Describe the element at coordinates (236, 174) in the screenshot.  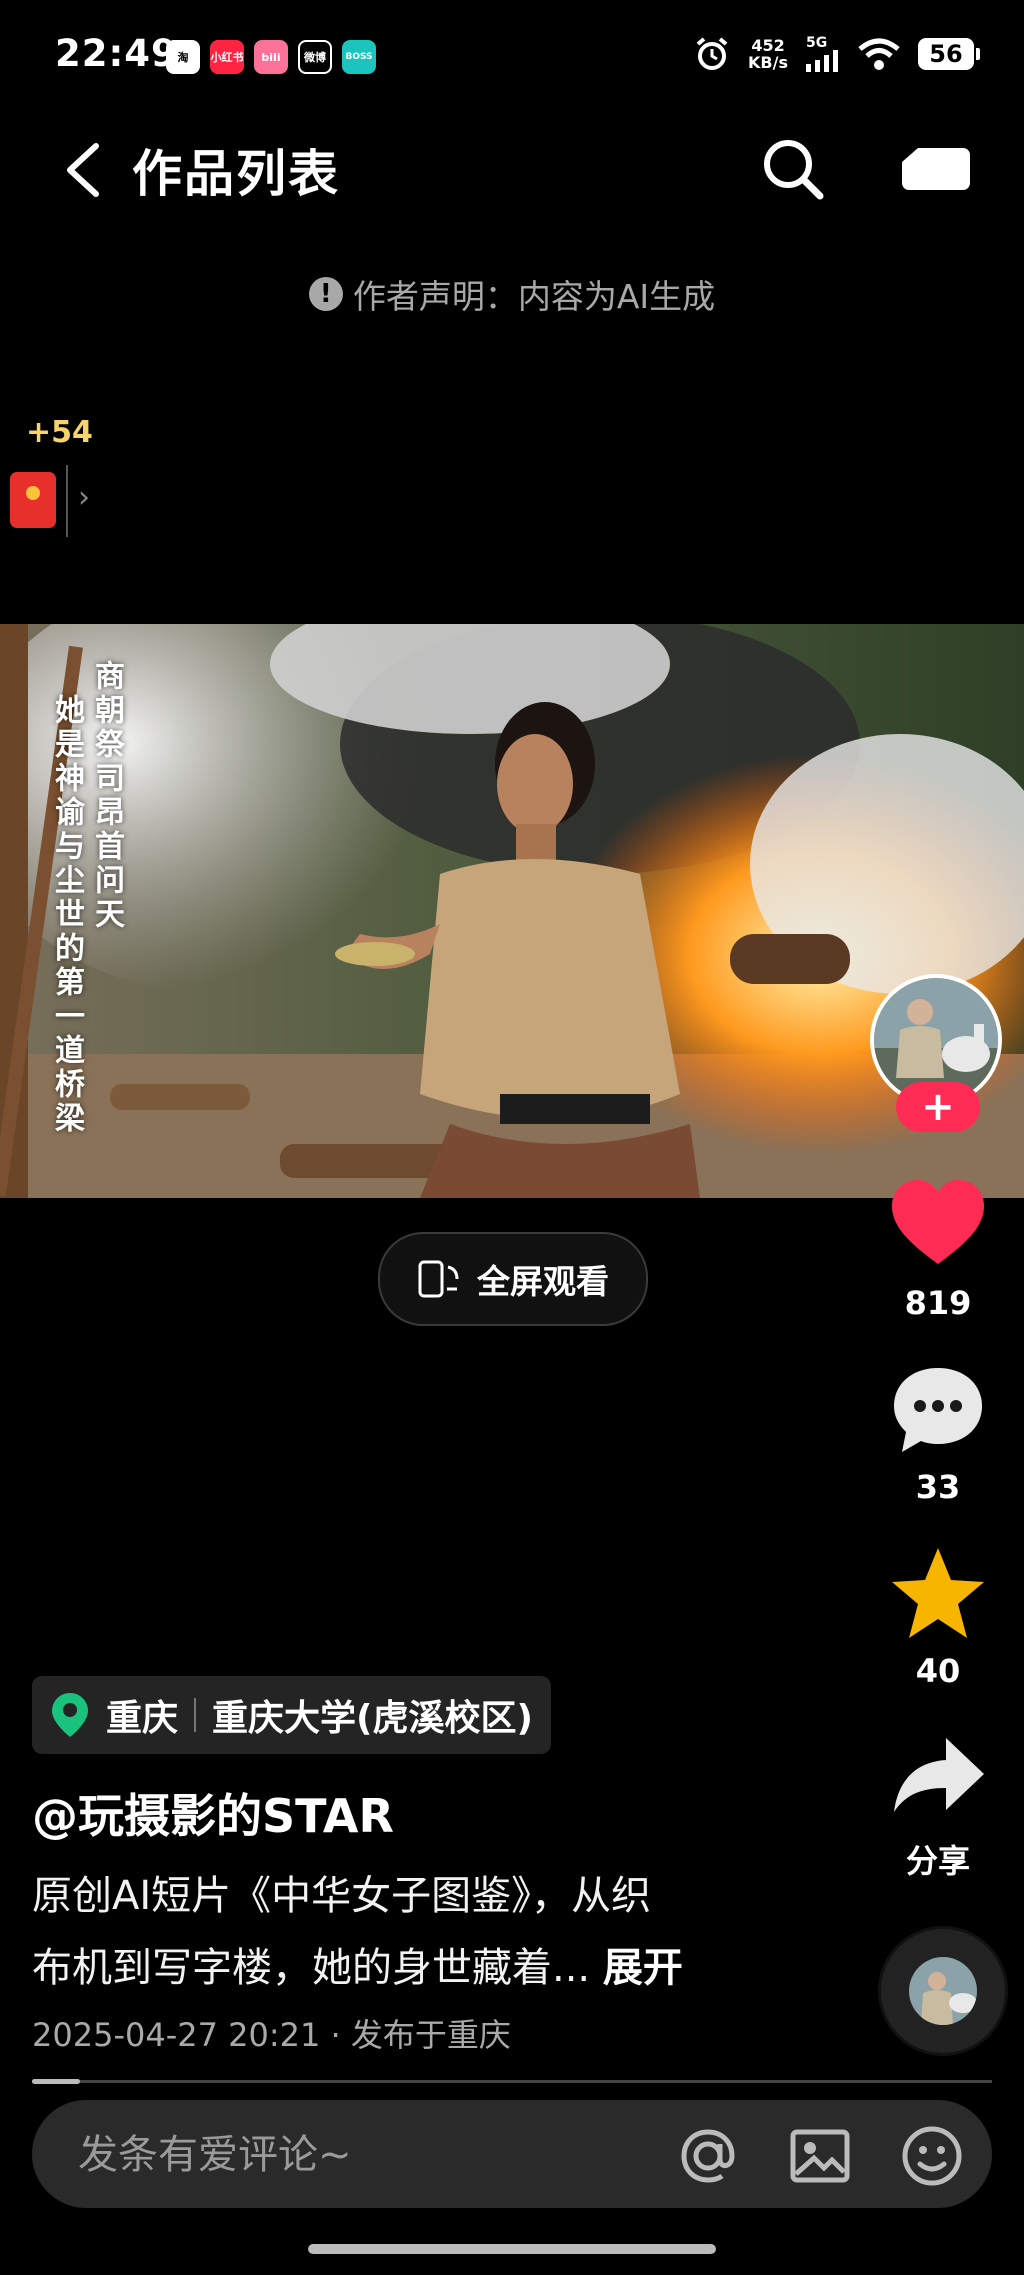
I see `page-title: 作品列表` at that location.